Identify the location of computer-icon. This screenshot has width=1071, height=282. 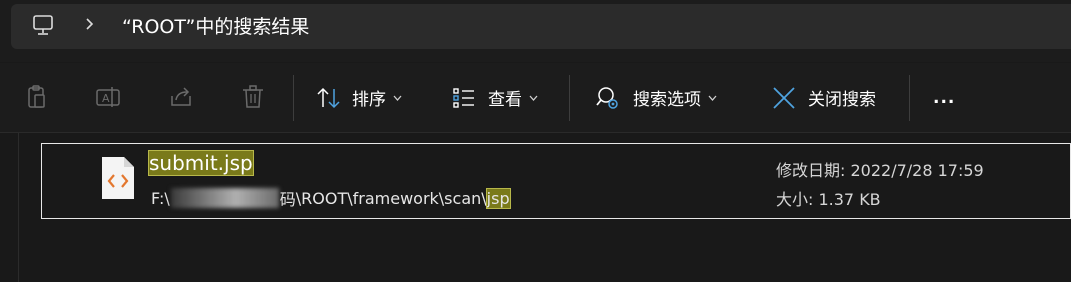
(43, 25).